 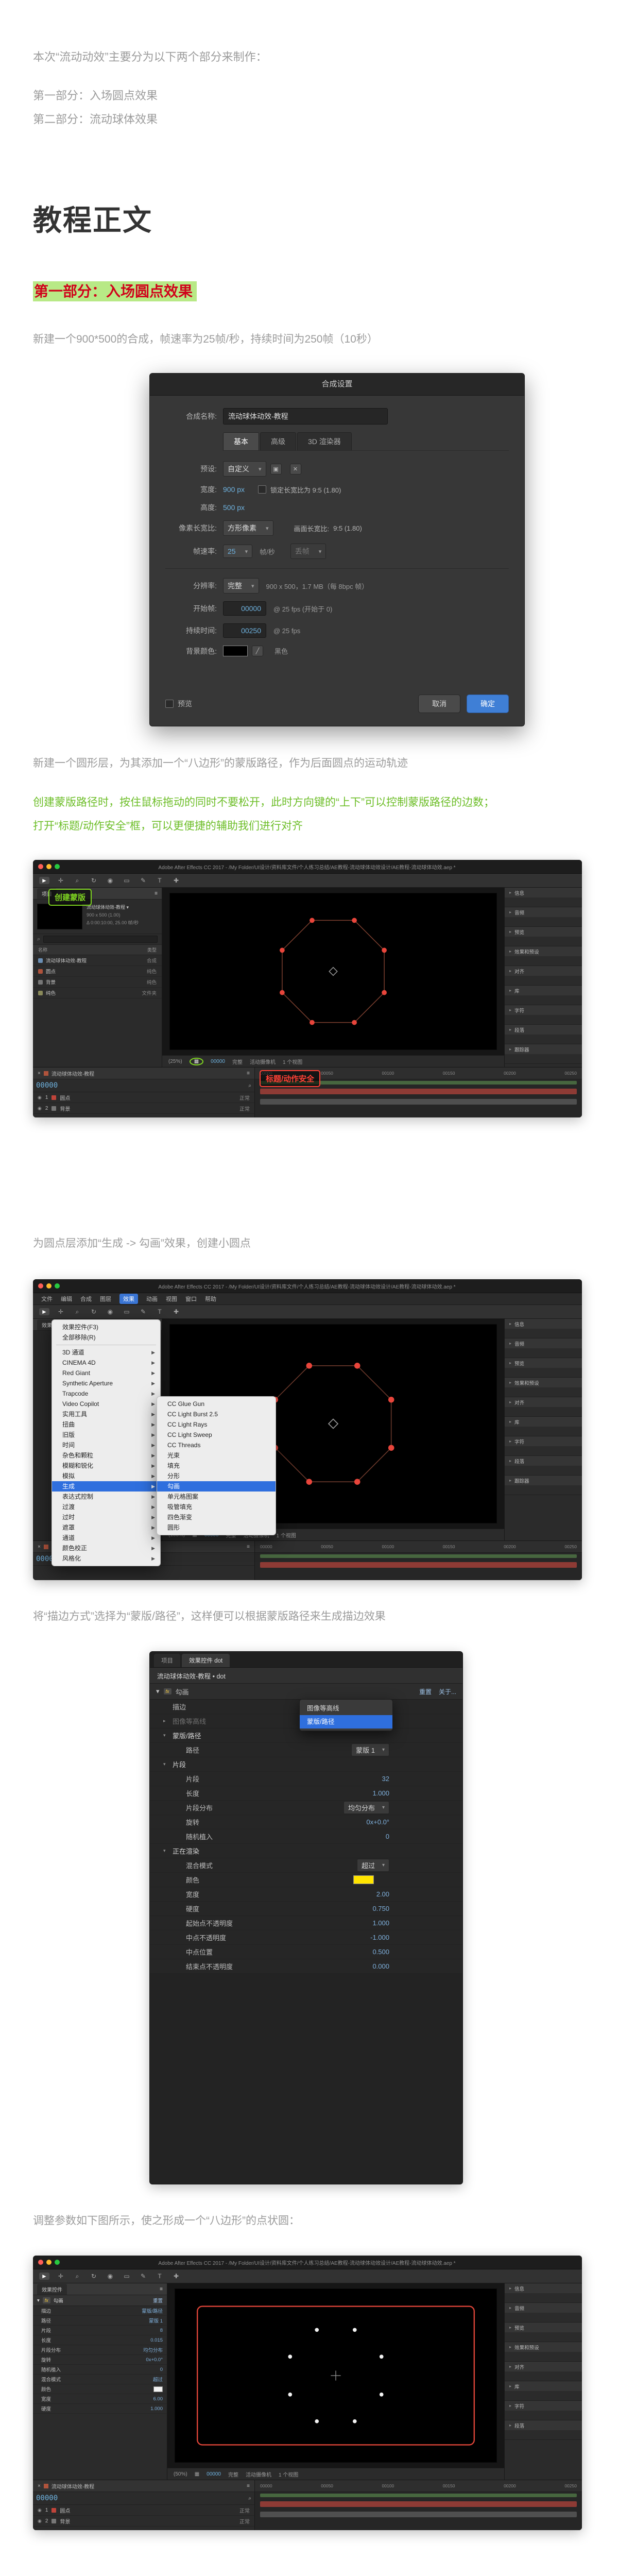 What do you see at coordinates (244, 608) in the screenshot?
I see `start-frame-input: 00000` at bounding box center [244, 608].